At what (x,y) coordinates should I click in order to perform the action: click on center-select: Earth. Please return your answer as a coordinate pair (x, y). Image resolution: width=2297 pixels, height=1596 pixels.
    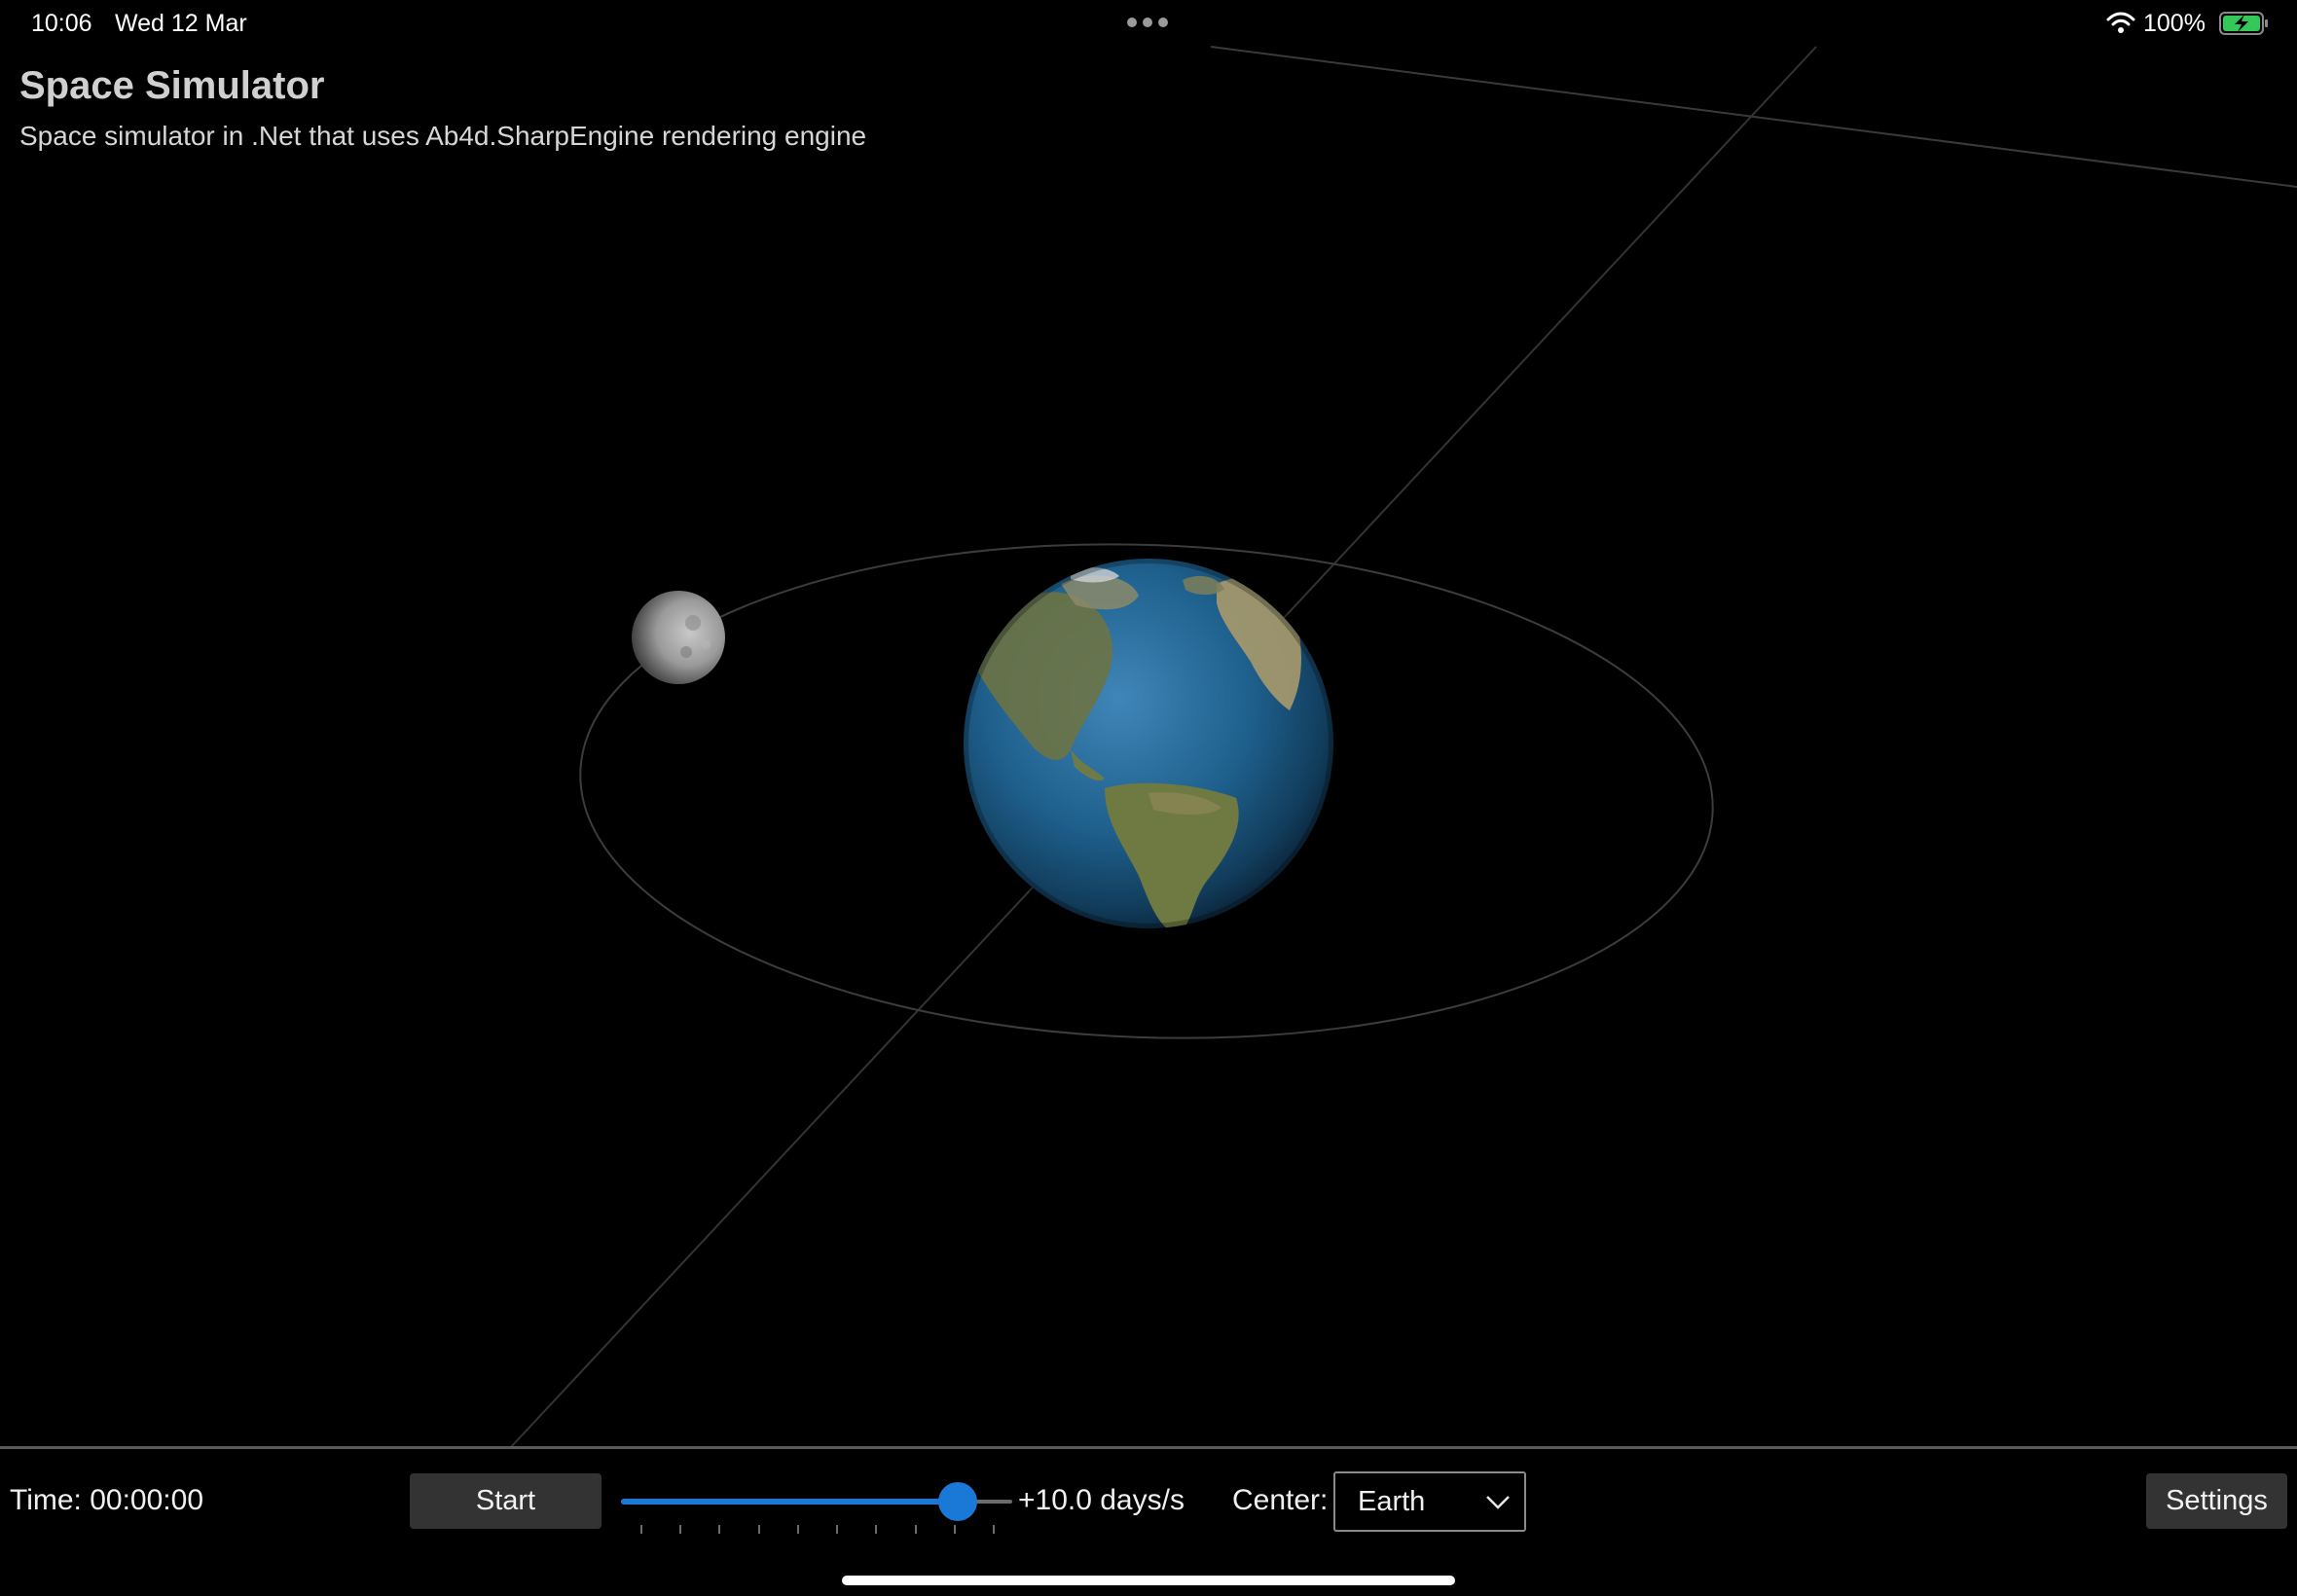
    Looking at the image, I should click on (1429, 1502).